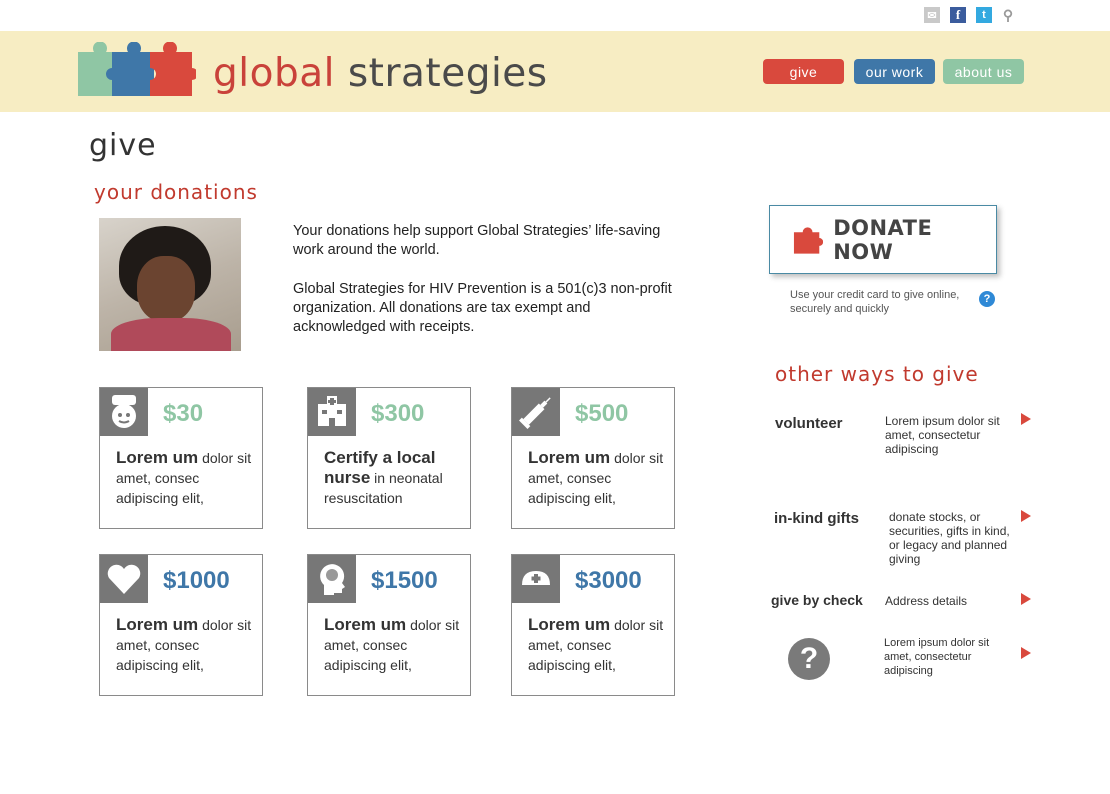 This screenshot has width=1110, height=794. What do you see at coordinates (817, 600) in the screenshot?
I see `way-title-check: give by check` at bounding box center [817, 600].